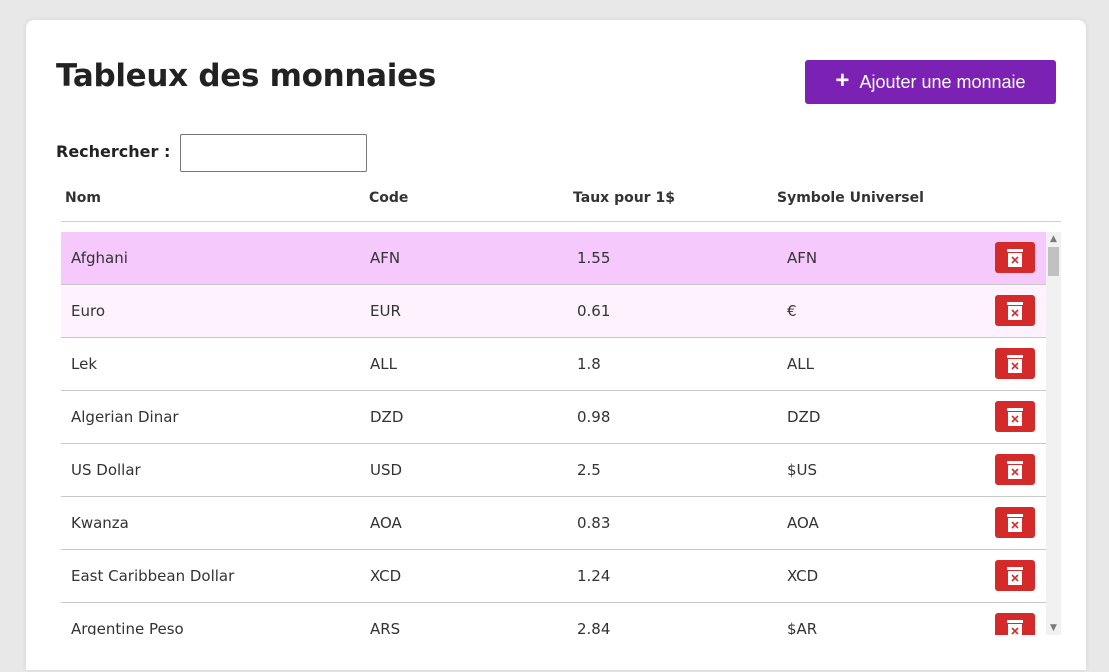 The height and width of the screenshot is (672, 1109). I want to click on table-row: Lek ALL 1.8 ALL, so click(553, 364).